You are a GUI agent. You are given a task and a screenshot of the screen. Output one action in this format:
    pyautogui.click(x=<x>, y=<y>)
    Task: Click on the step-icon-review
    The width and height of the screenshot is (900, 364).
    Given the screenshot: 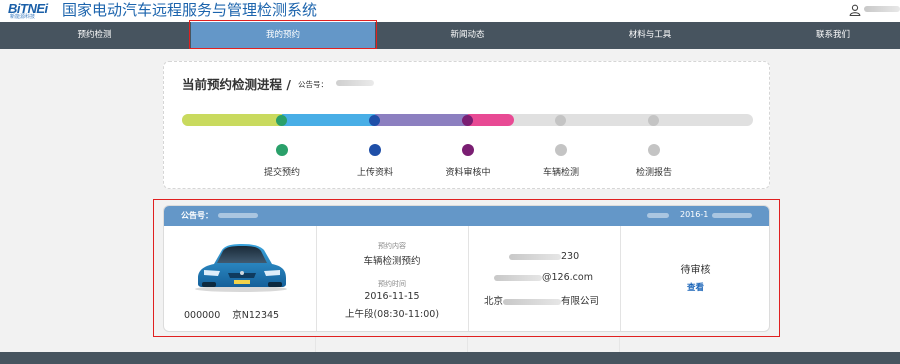 What is the action you would take?
    pyautogui.click(x=468, y=150)
    